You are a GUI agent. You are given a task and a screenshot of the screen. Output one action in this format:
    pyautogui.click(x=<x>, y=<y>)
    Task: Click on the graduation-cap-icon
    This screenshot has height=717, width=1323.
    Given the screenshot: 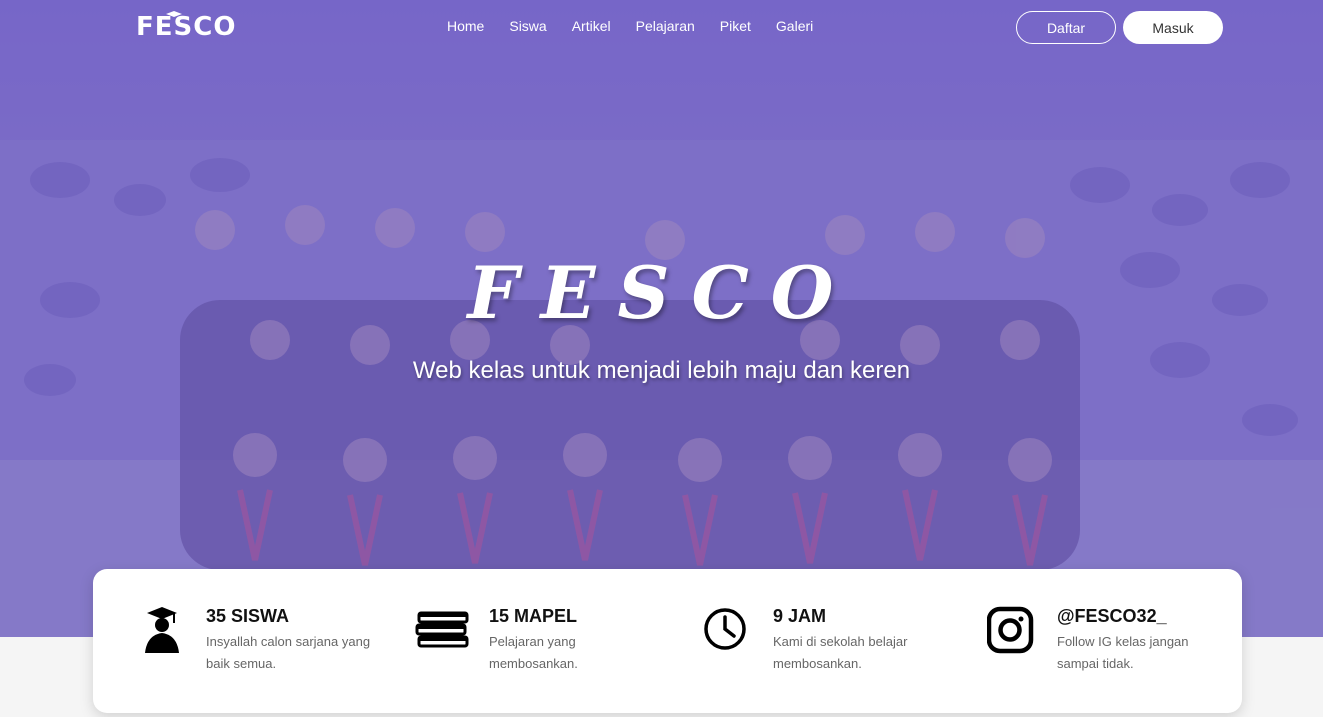 What is the action you would take?
    pyautogui.click(x=174, y=14)
    